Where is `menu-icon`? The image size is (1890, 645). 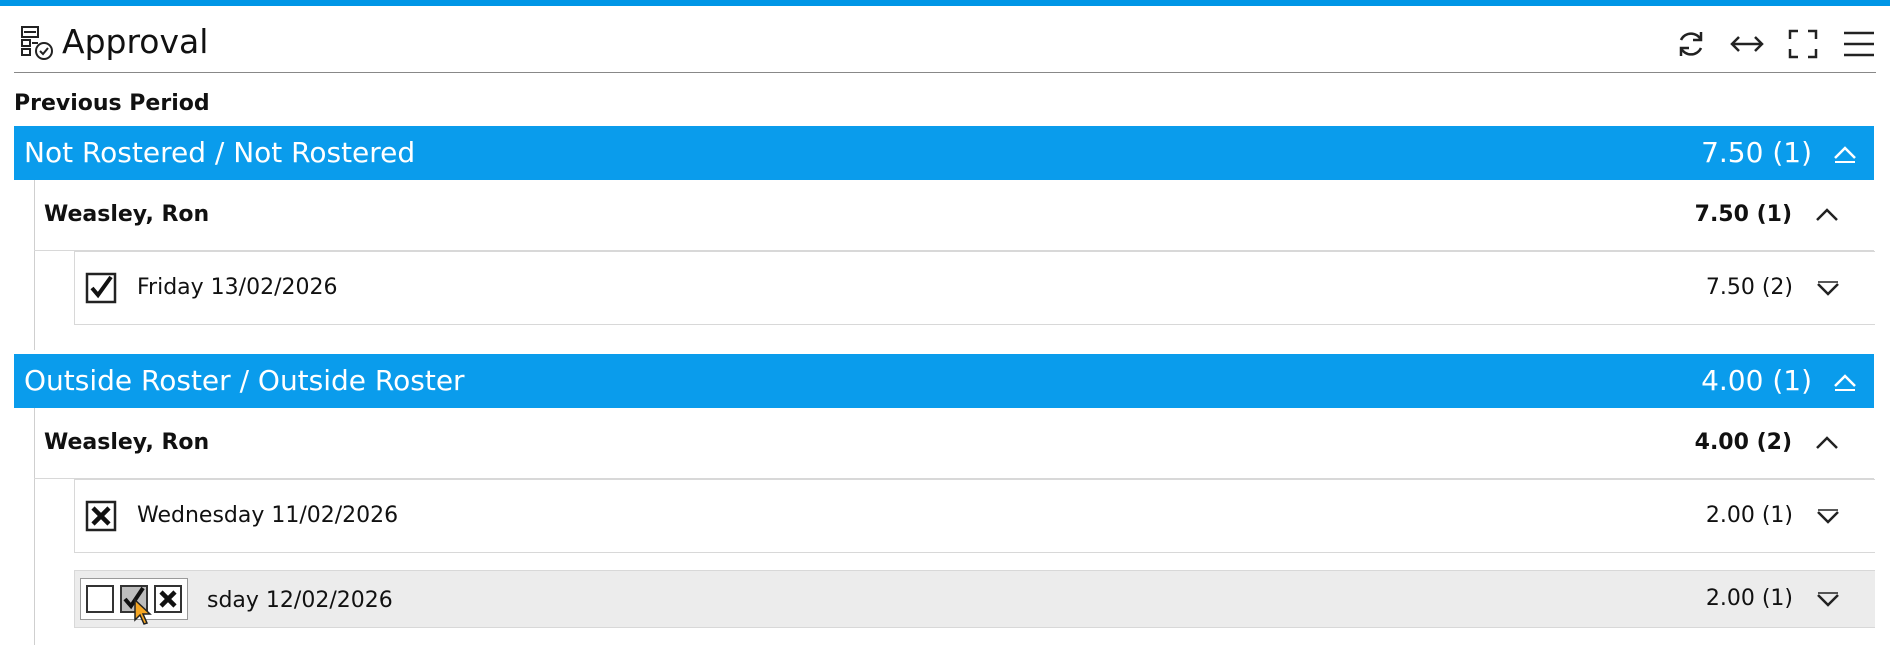 menu-icon is located at coordinates (1859, 44).